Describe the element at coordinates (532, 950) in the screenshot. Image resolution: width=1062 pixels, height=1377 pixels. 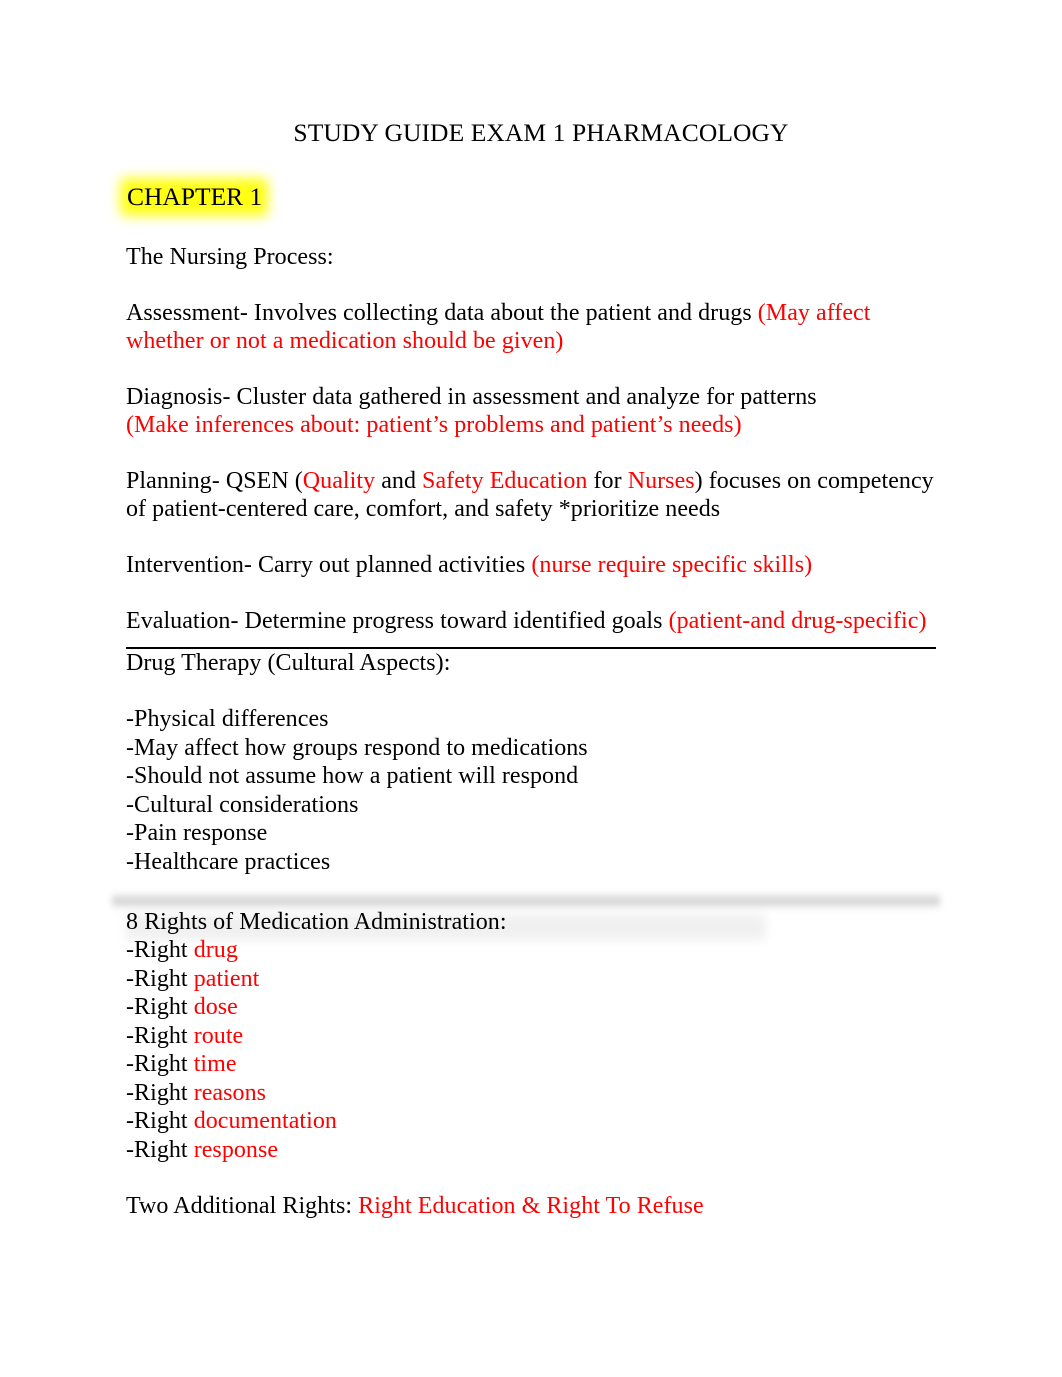
I see `list-item: -Right drug` at that location.